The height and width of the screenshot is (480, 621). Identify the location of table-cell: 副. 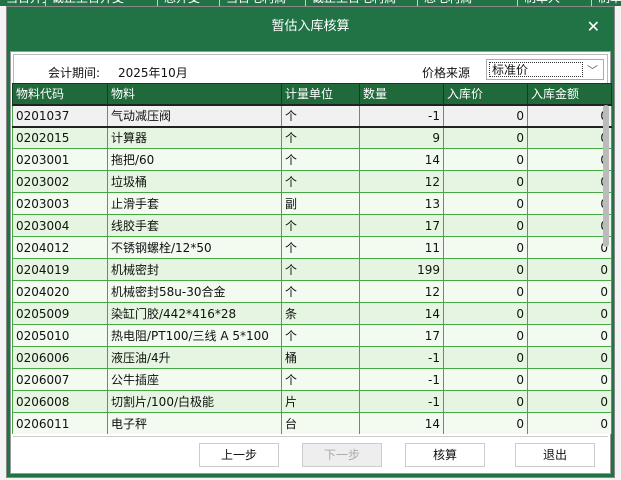
(320, 203).